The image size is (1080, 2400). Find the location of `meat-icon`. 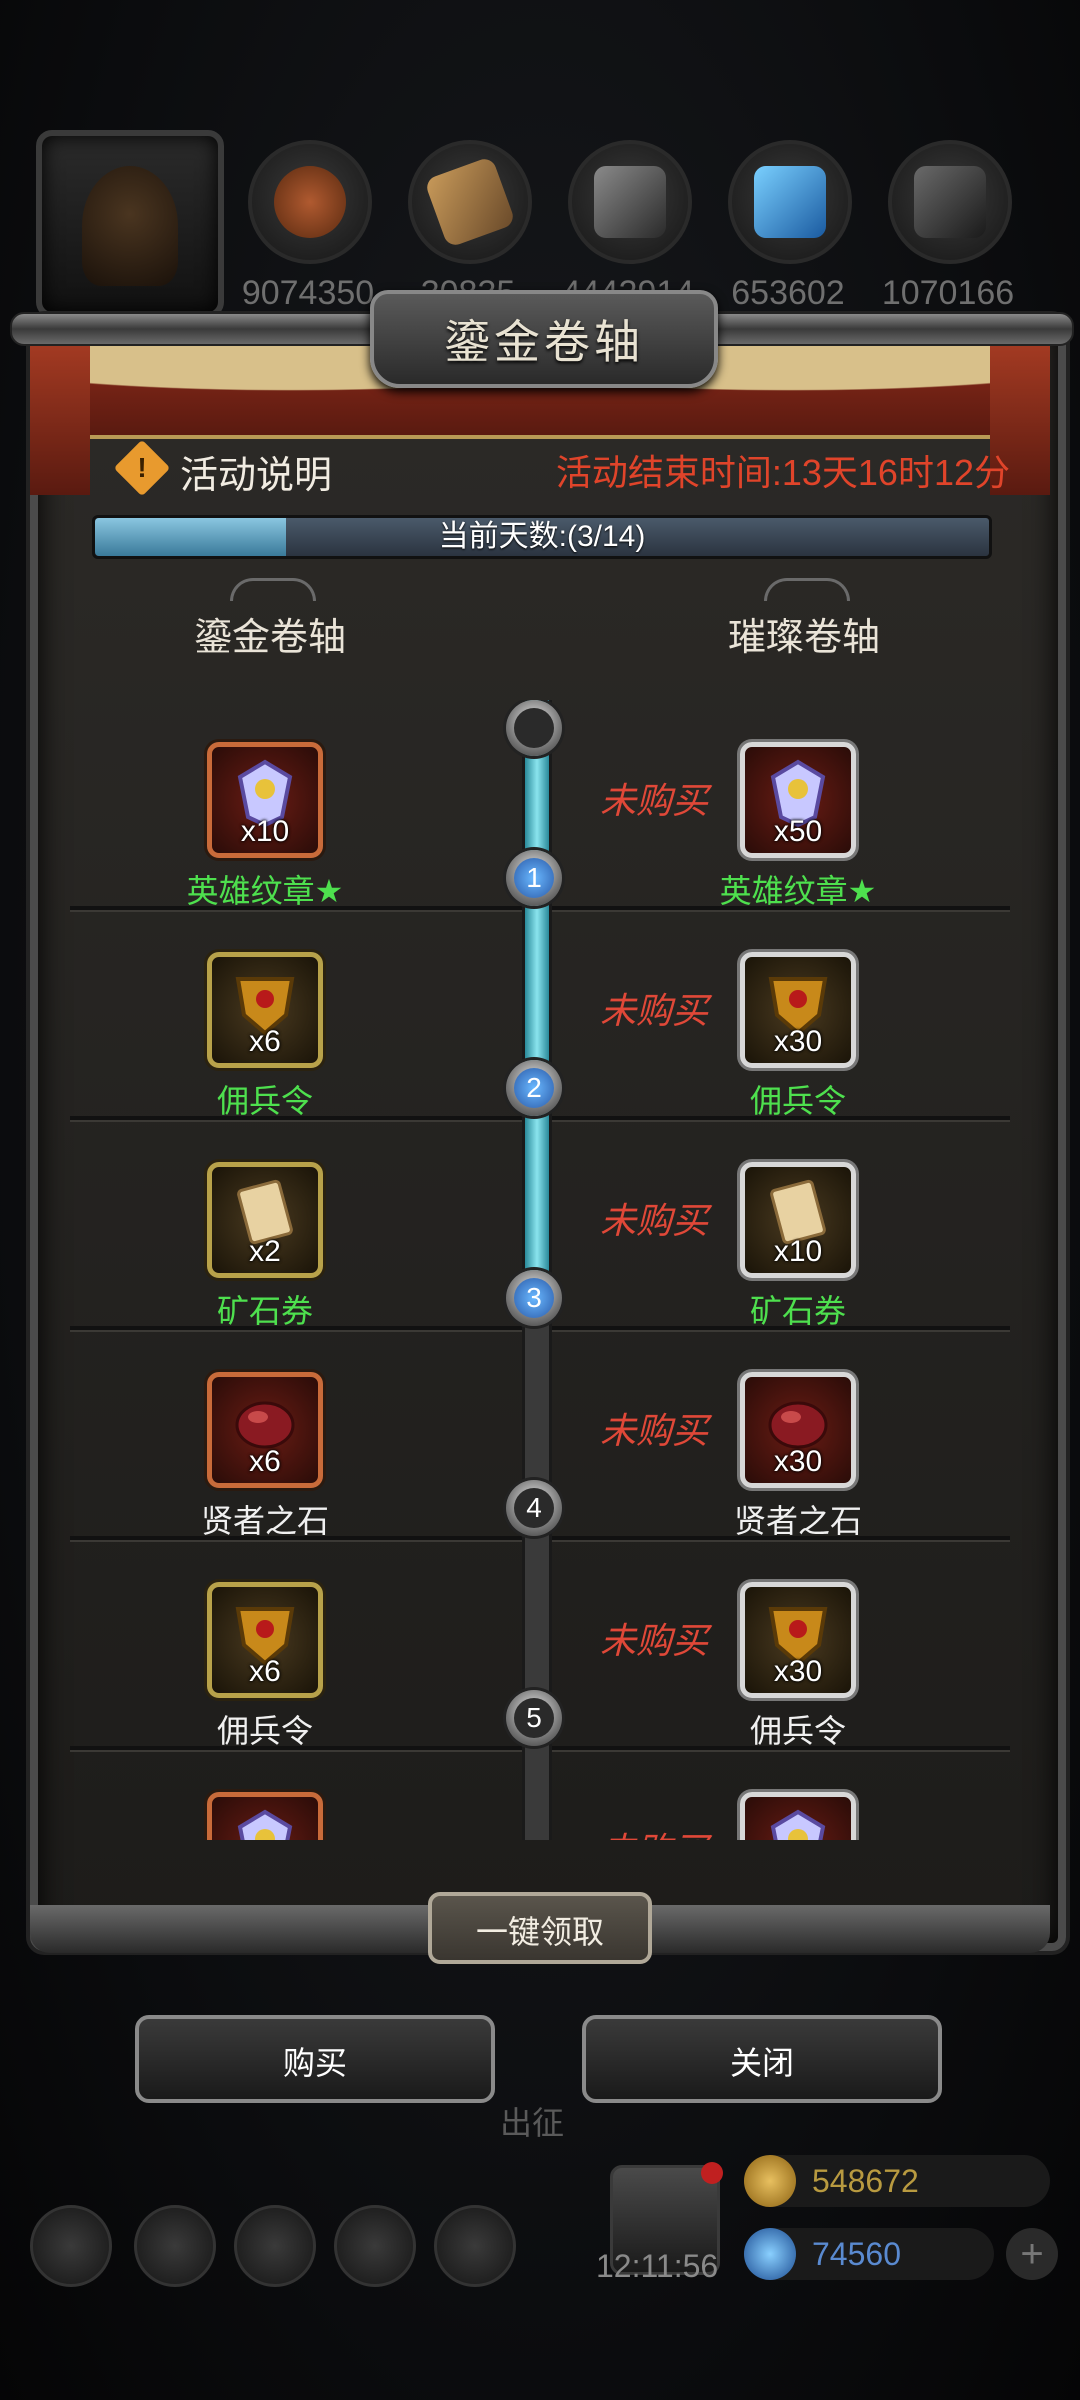

meat-icon is located at coordinates (310, 202).